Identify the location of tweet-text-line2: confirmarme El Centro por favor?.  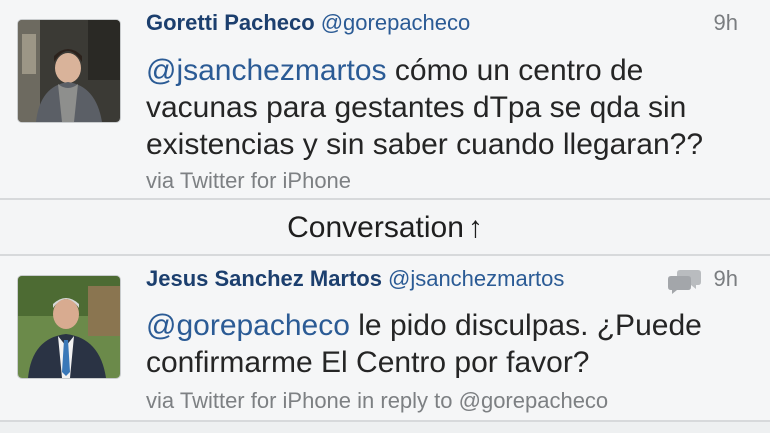
(368, 362).